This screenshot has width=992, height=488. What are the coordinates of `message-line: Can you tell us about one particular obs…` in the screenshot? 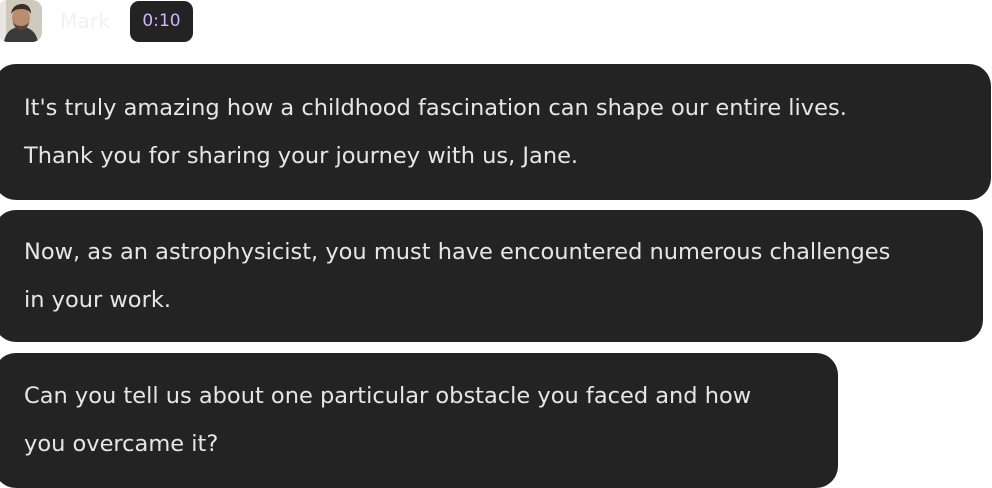 It's located at (388, 396).